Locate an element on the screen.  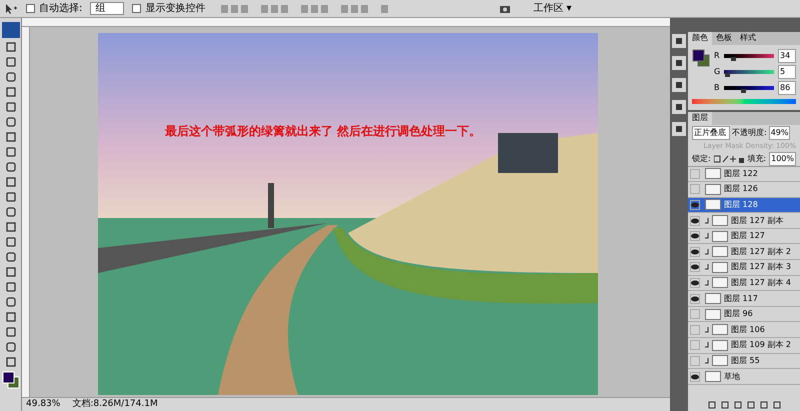
value-field: 5 is located at coordinates (787, 72).